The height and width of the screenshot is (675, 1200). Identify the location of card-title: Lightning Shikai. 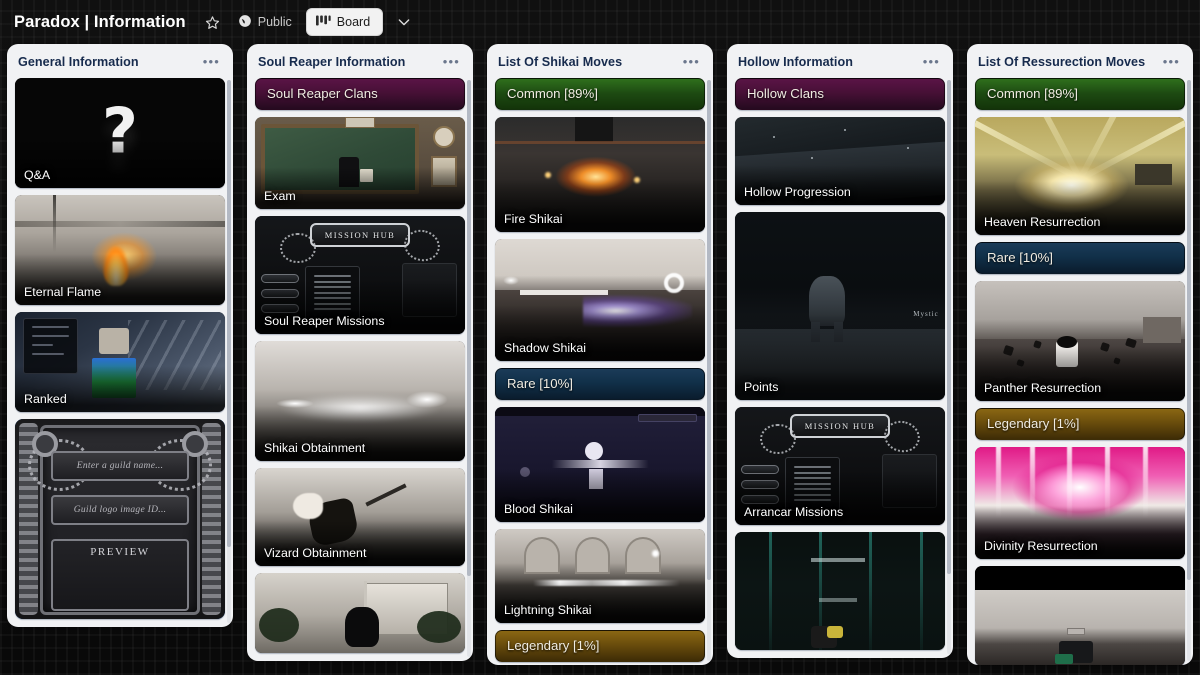
(548, 610).